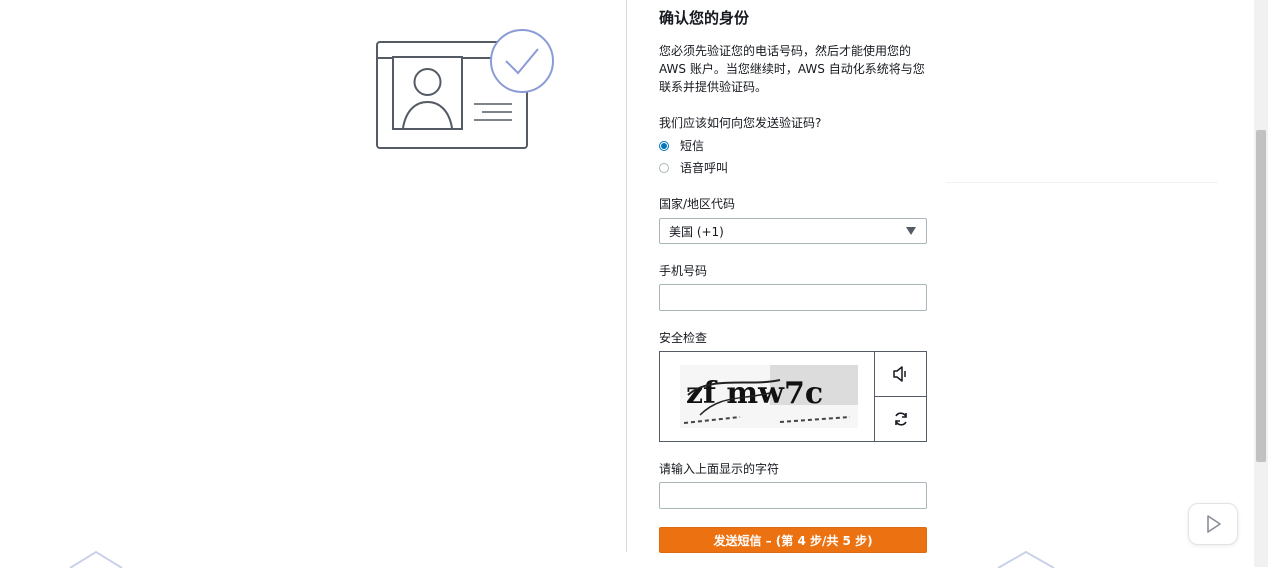 This screenshot has height=568, width=1268. Describe the element at coordinates (683, 338) in the screenshot. I see `security-check-label: 安全检查` at that location.